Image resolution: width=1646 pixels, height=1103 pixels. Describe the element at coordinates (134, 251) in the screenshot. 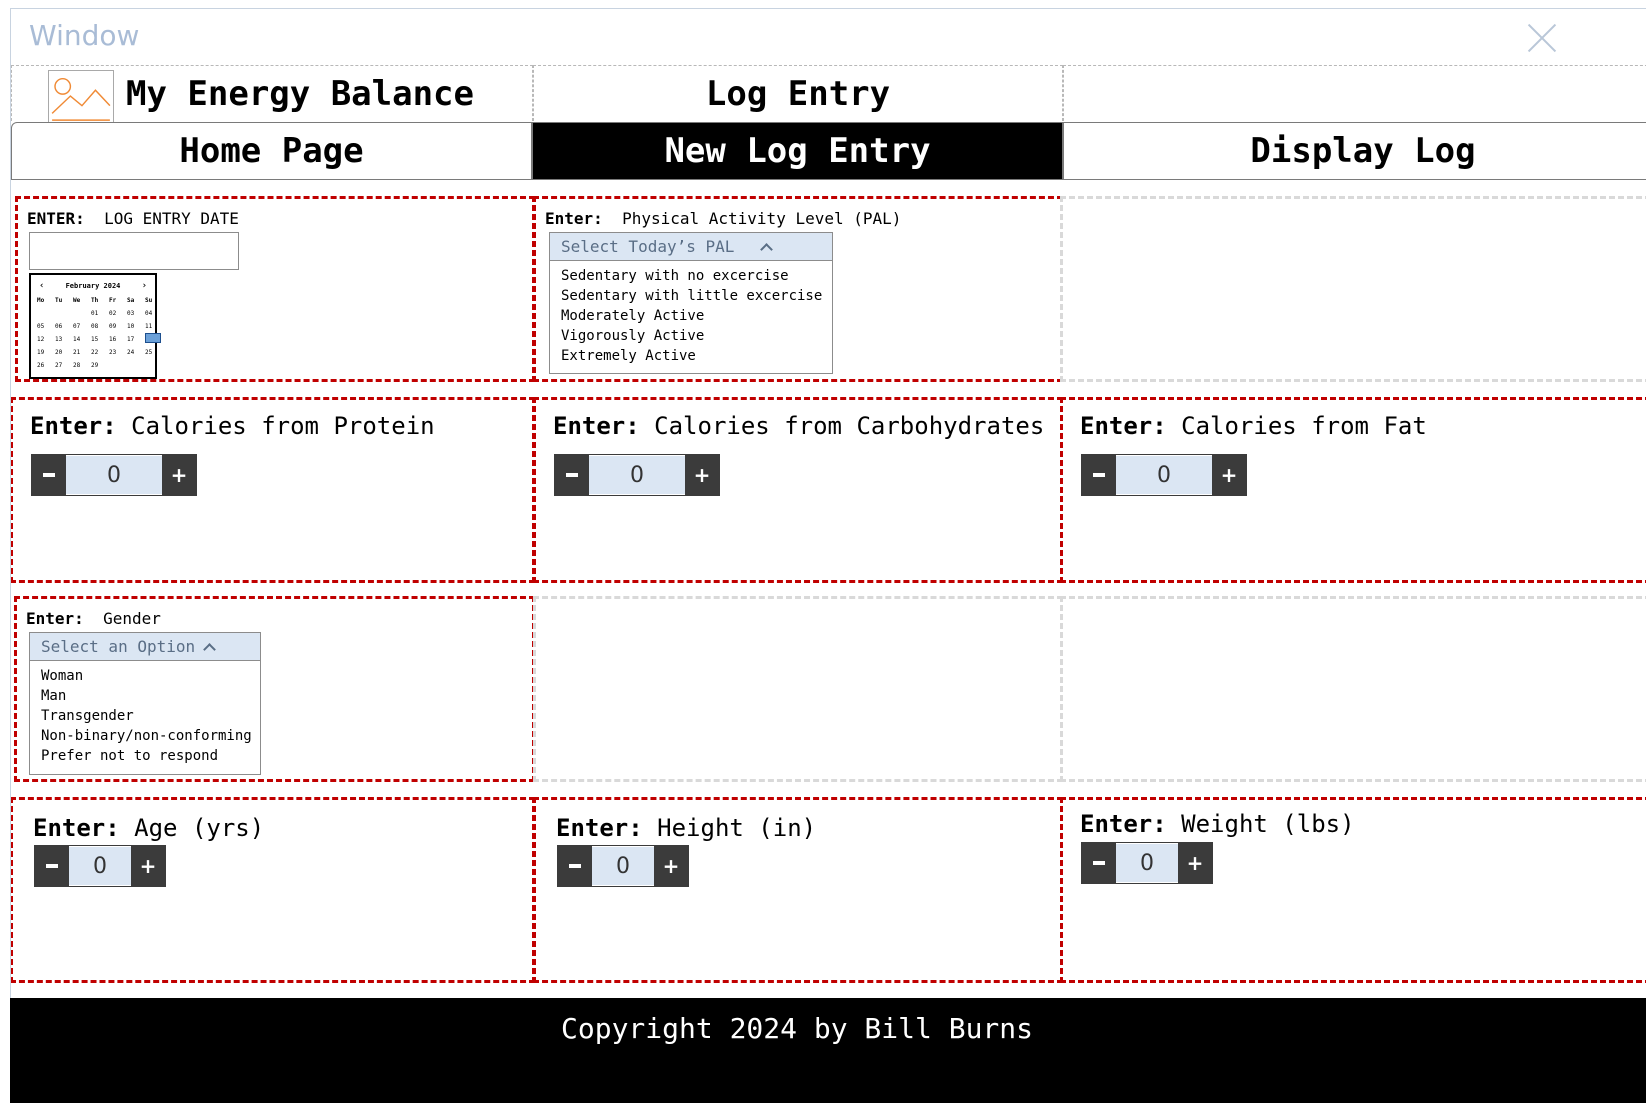

I see `date-input-field` at that location.